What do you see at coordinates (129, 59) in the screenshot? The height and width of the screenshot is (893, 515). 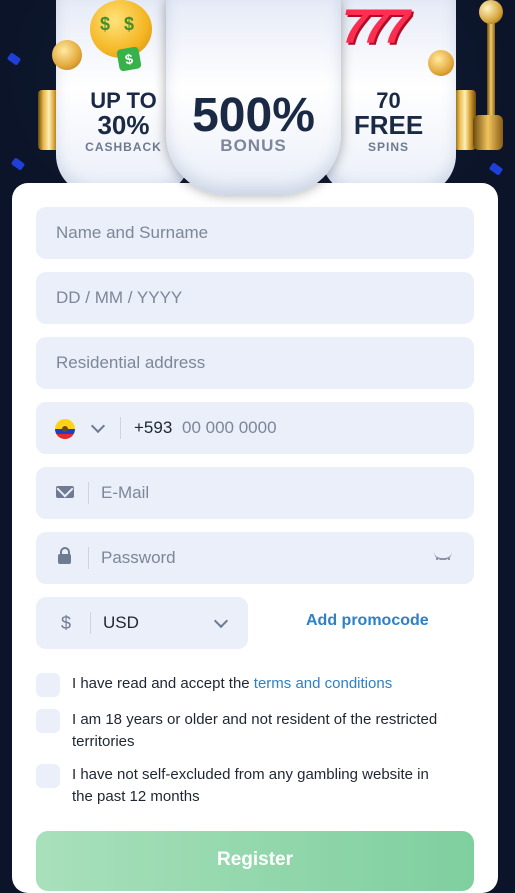 I see `dollar-bill-icon: $` at bounding box center [129, 59].